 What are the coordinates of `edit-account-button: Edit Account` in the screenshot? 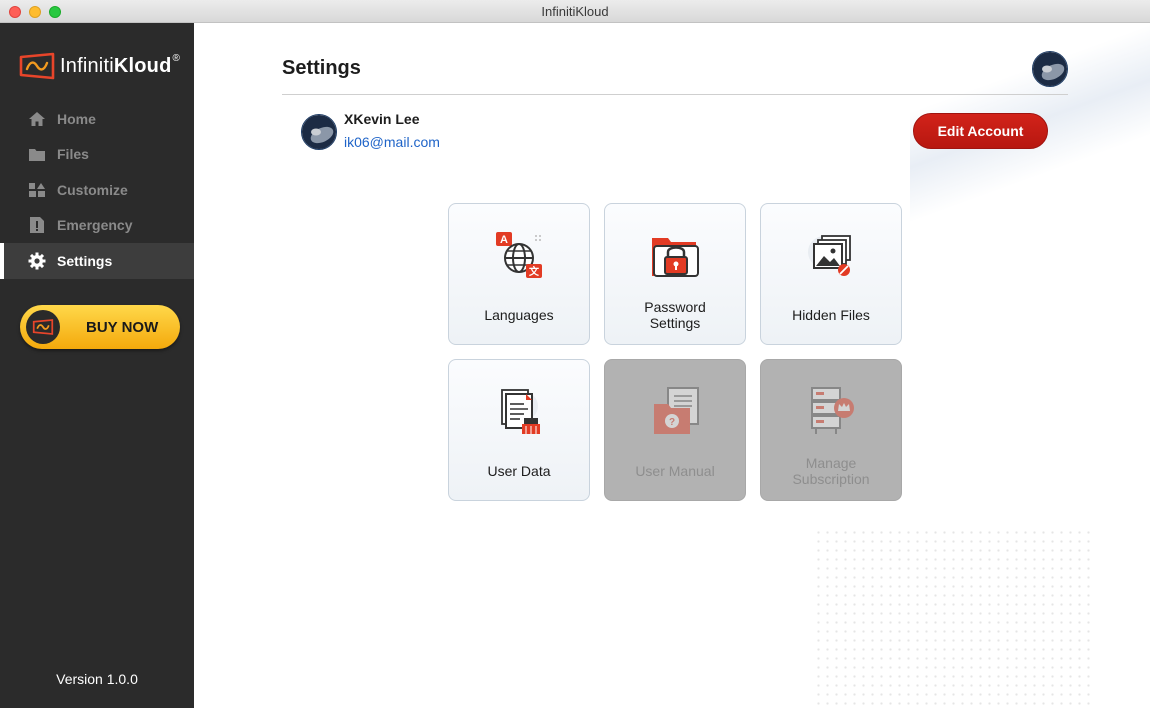 It's located at (980, 131).